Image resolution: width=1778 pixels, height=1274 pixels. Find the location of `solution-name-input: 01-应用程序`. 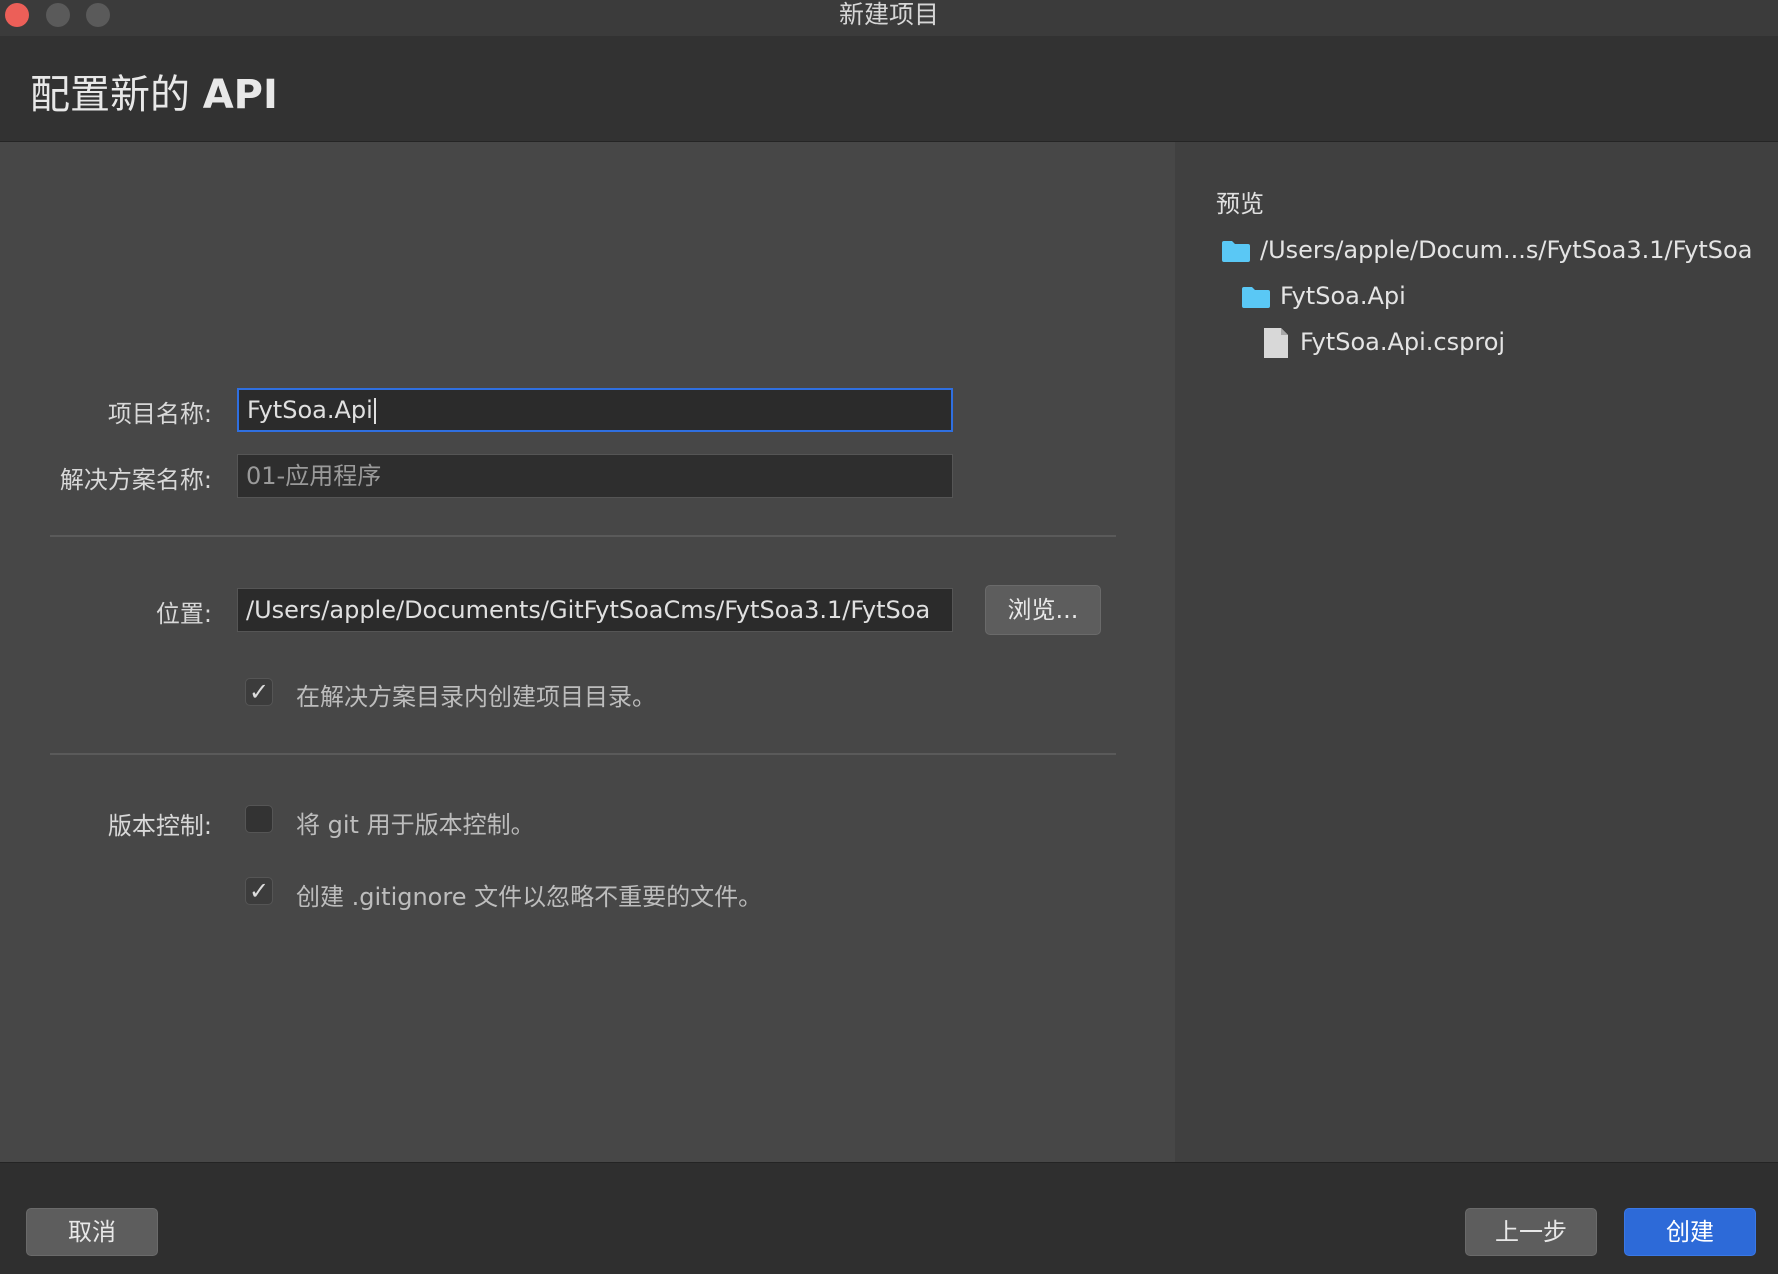

solution-name-input: 01-应用程序 is located at coordinates (595, 476).